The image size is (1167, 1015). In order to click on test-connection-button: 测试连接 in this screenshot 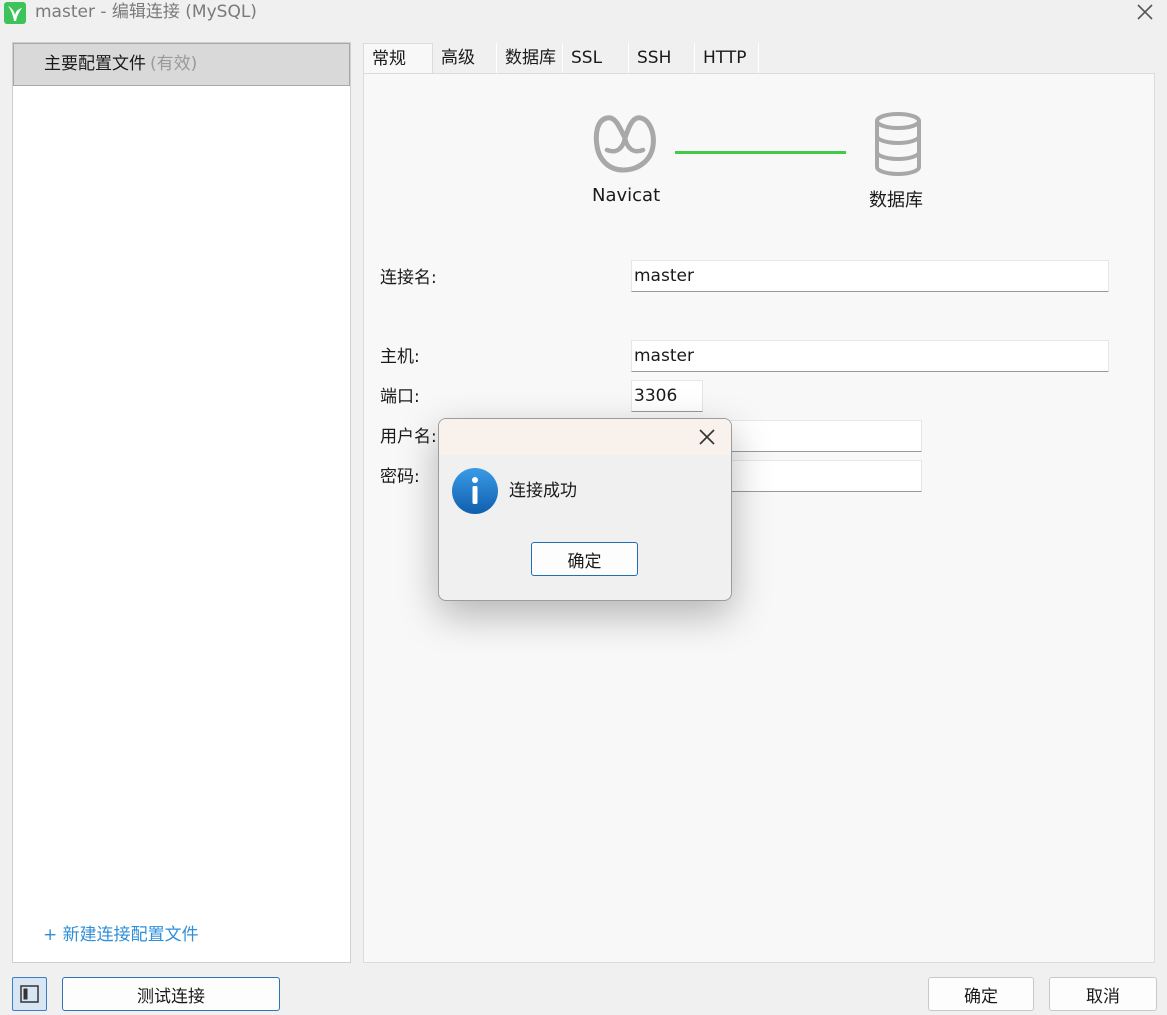, I will do `click(171, 994)`.